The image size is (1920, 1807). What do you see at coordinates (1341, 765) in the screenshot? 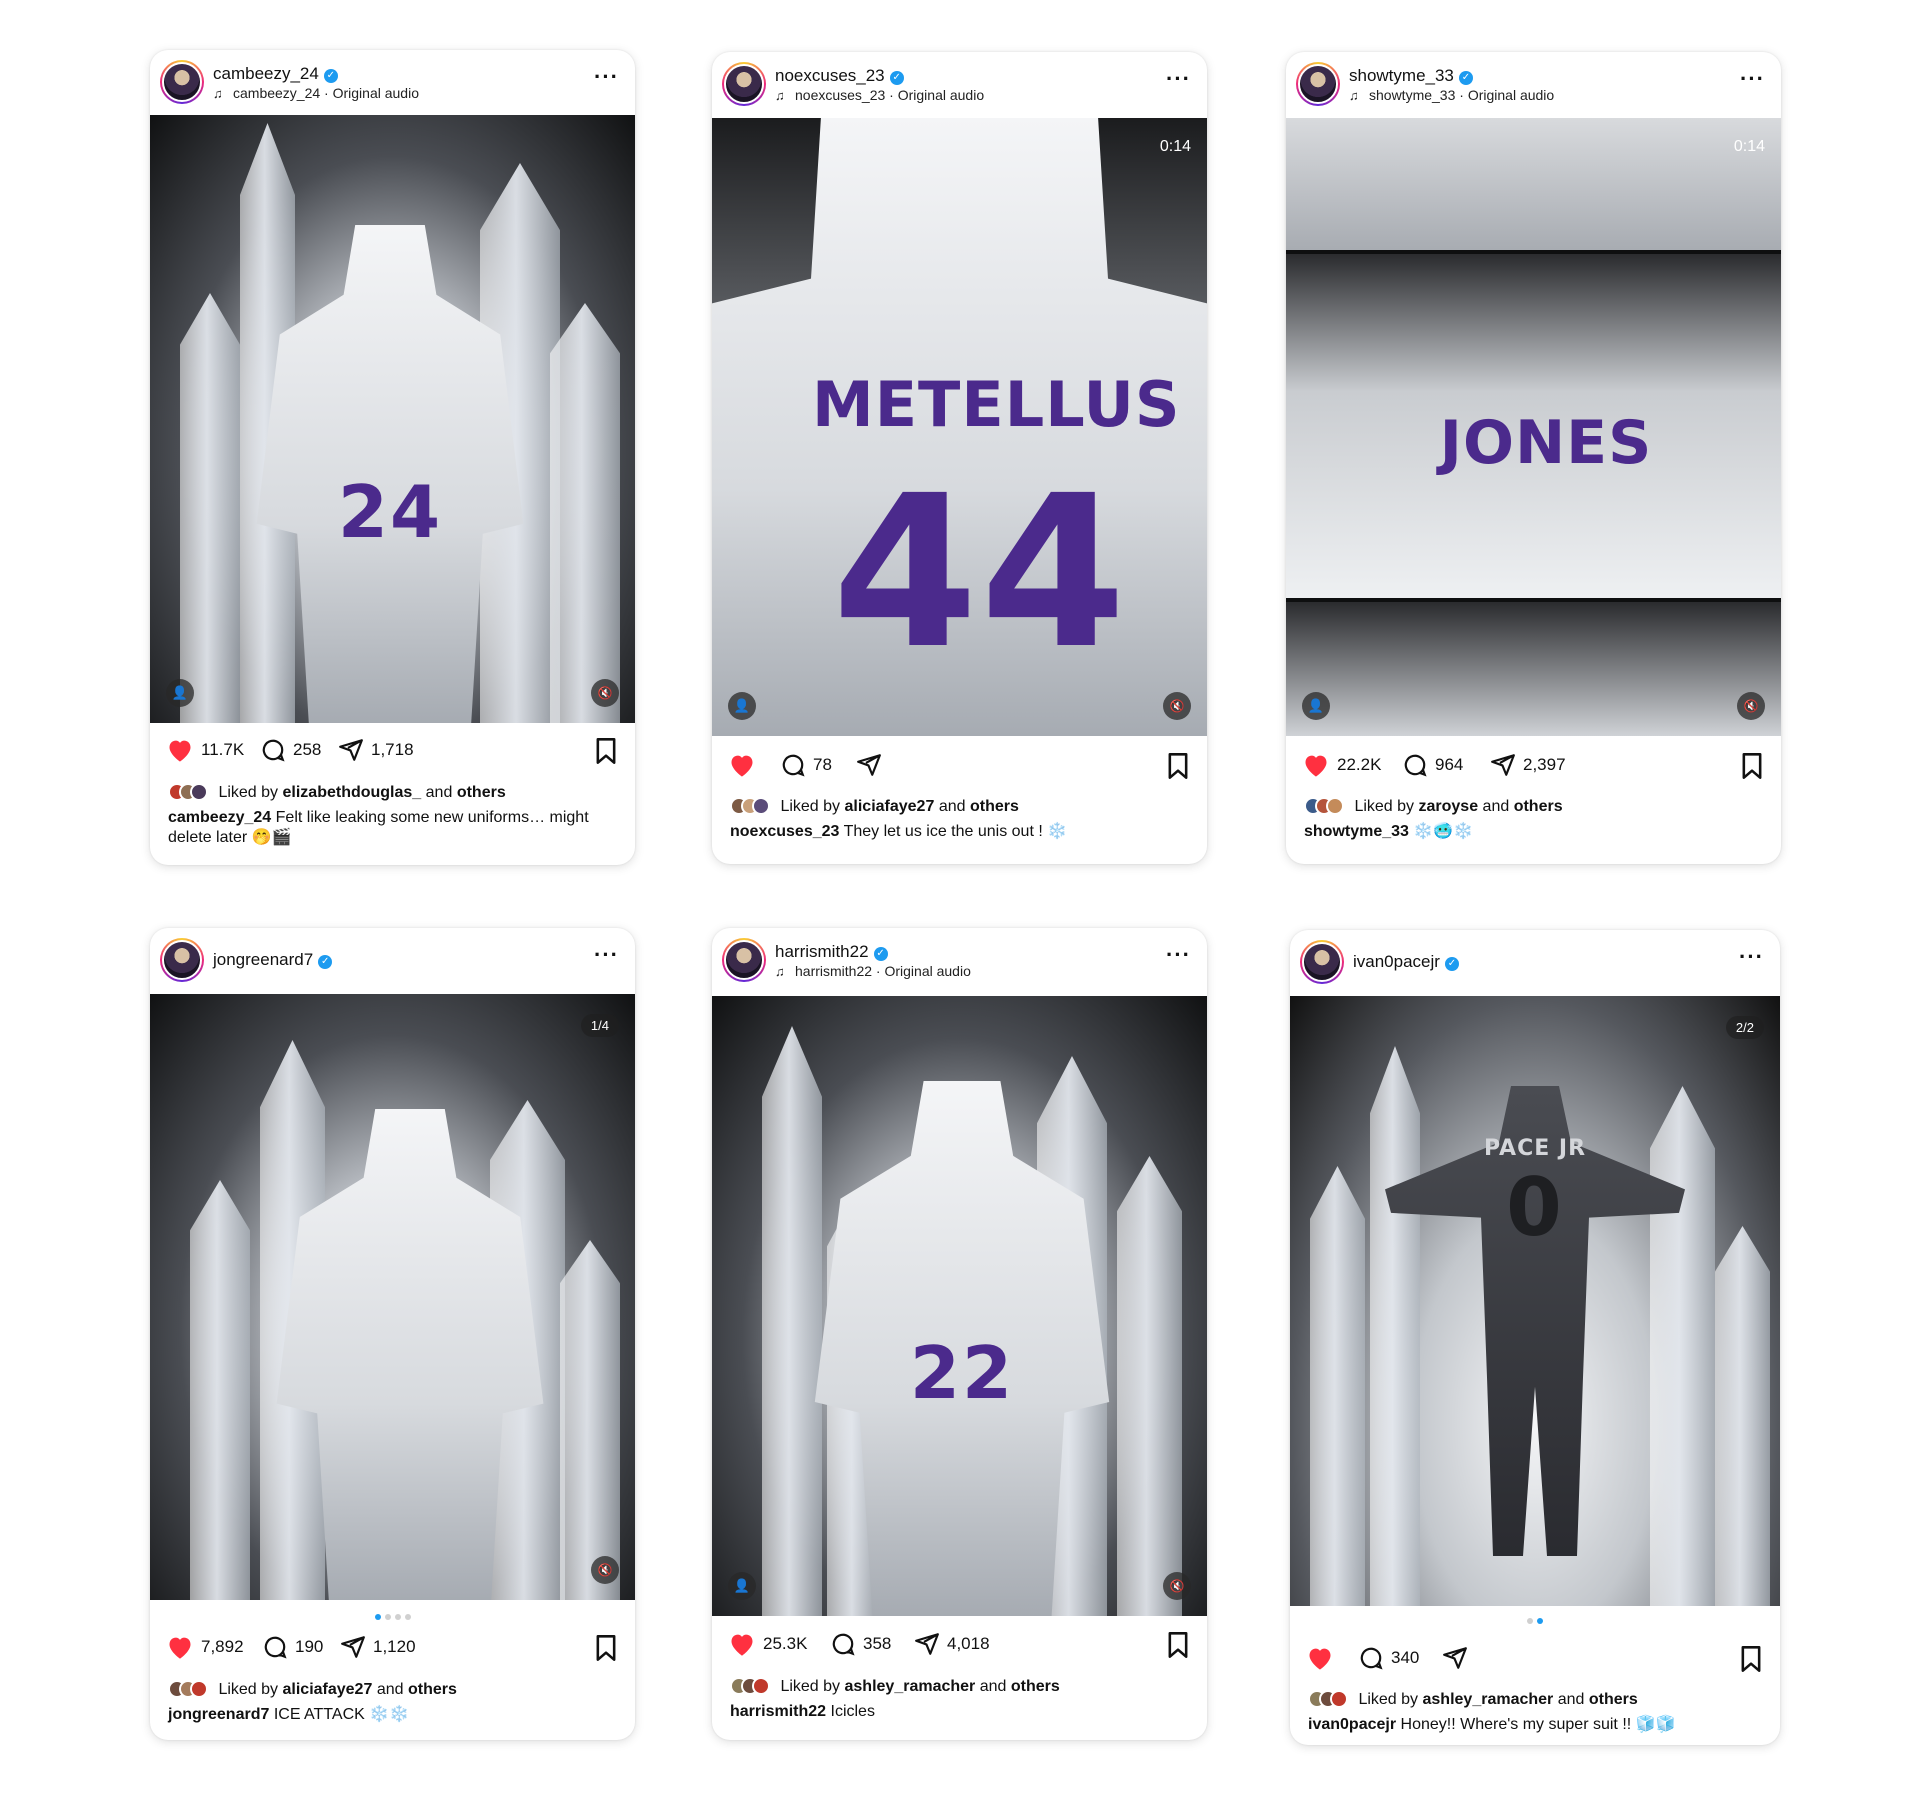
I see `like-button: 22.2K` at bounding box center [1341, 765].